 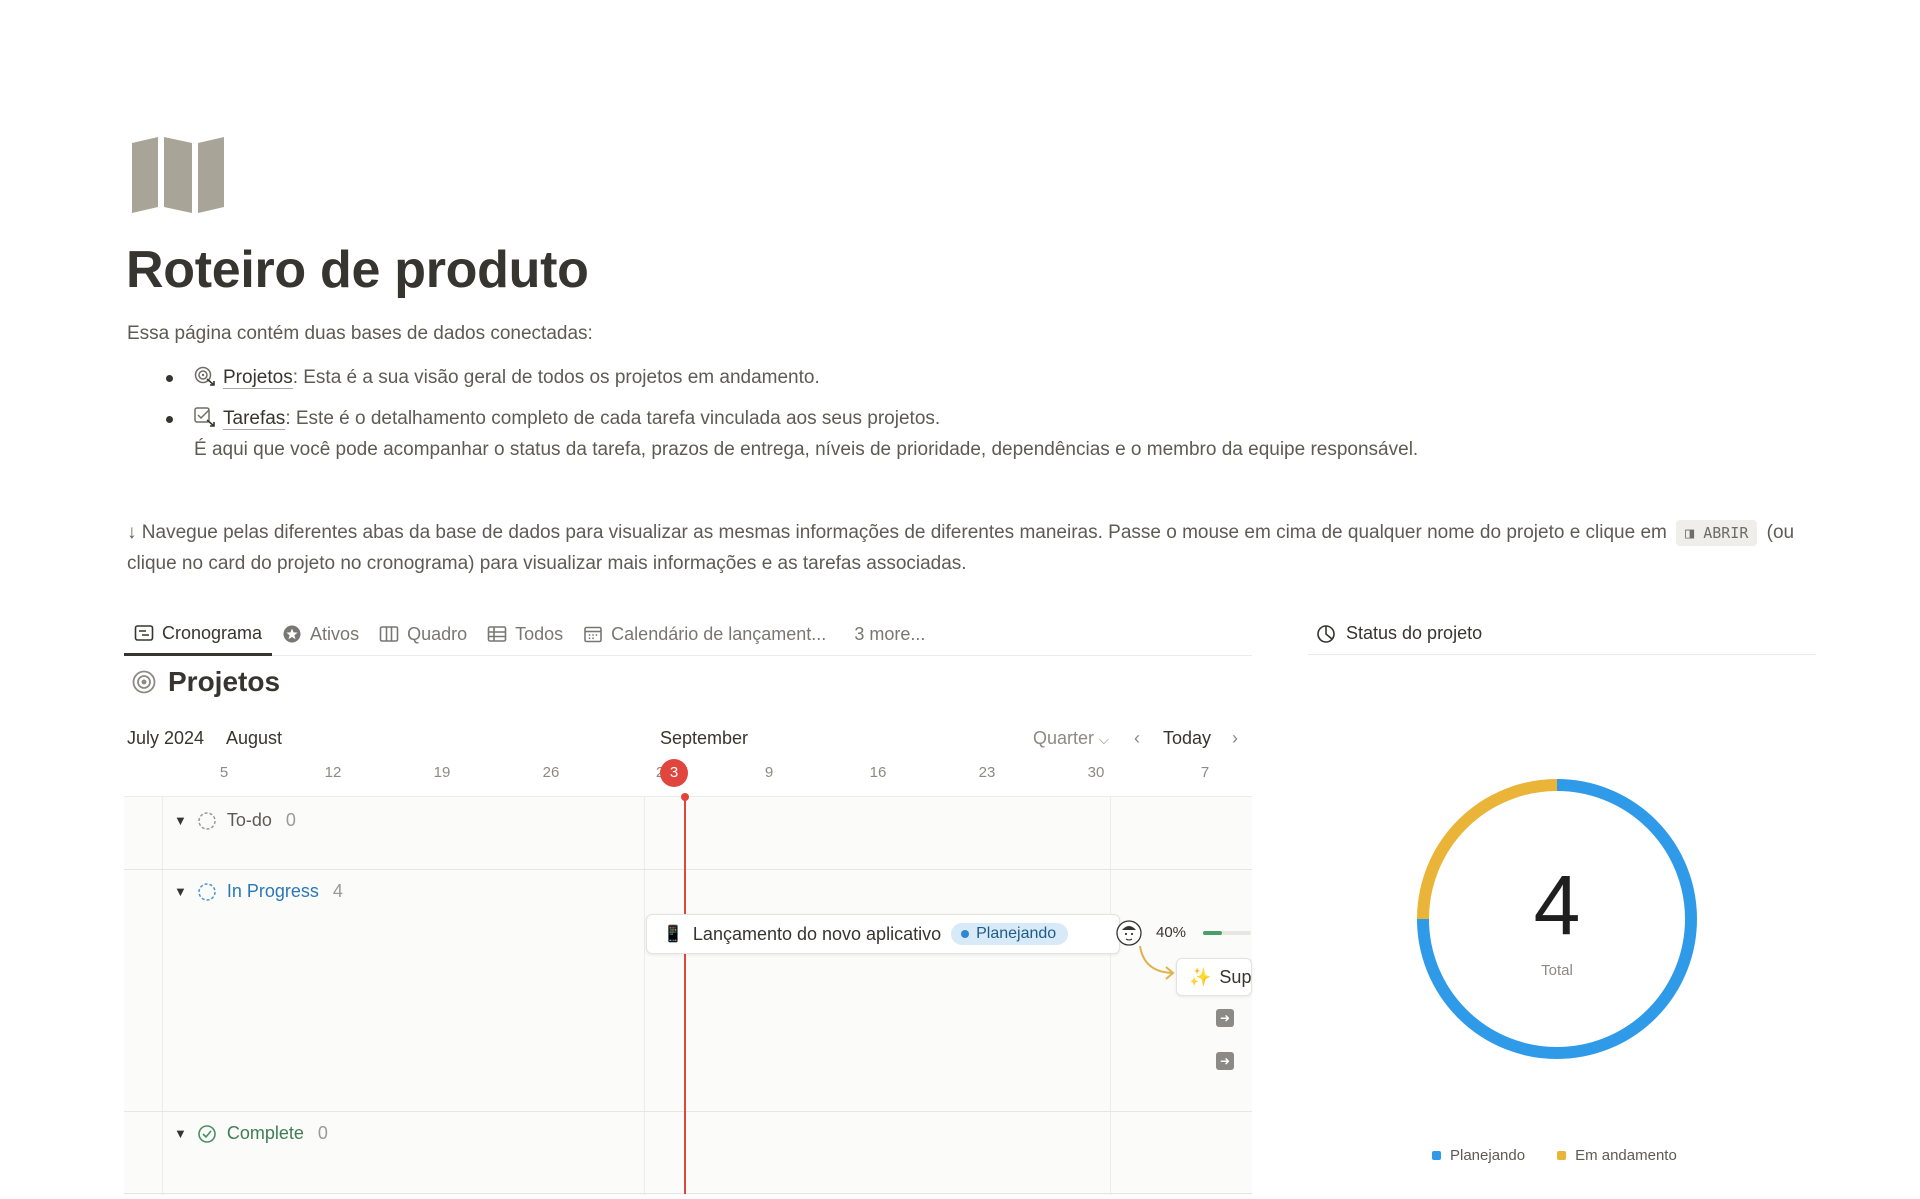 What do you see at coordinates (539, 633) in the screenshot?
I see `tab-label: Todos` at bounding box center [539, 633].